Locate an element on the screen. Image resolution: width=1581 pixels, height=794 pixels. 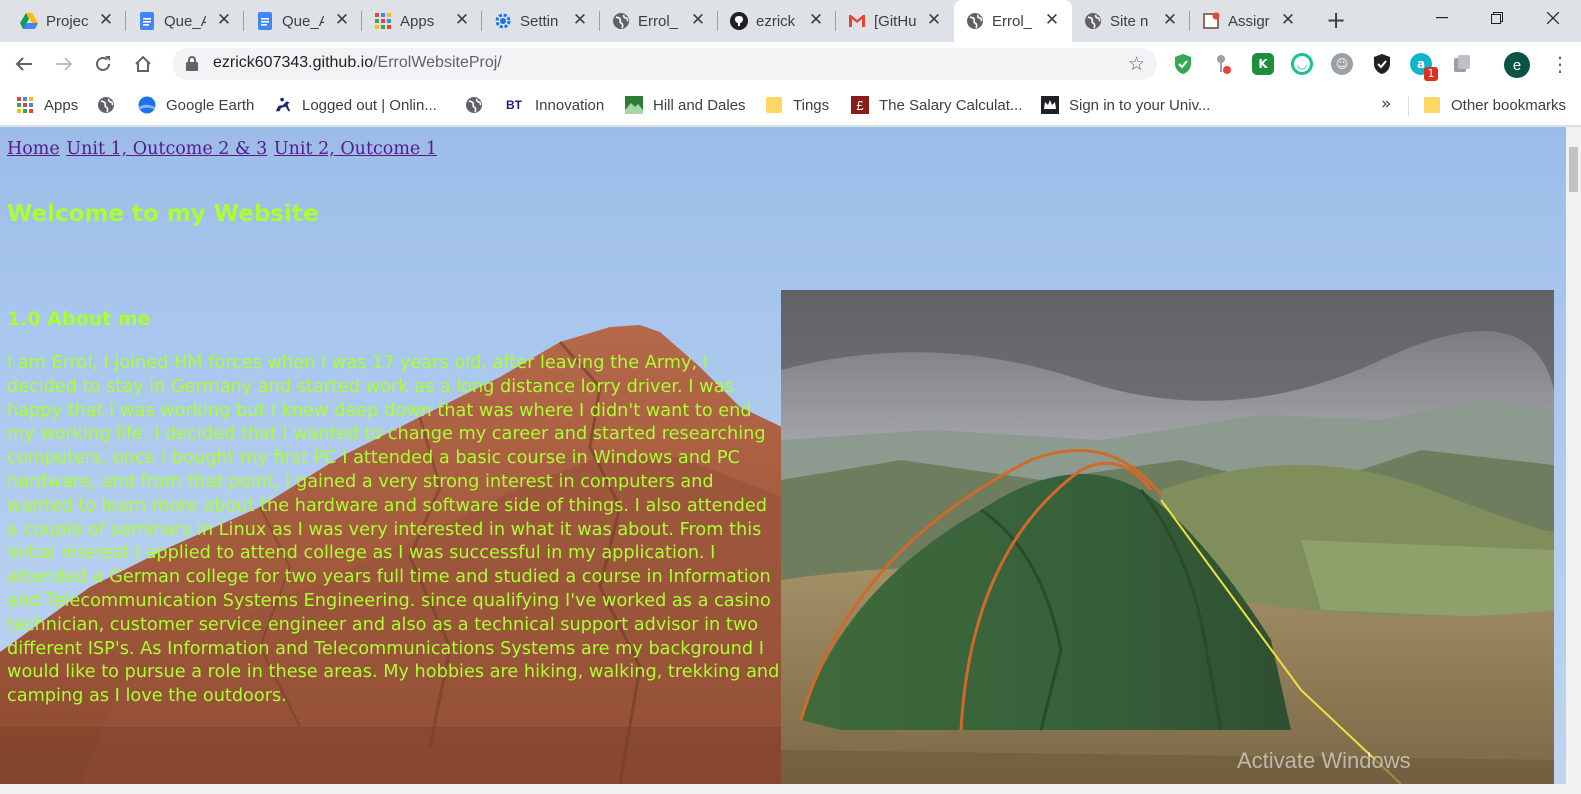
restore-button is located at coordinates (1497, 18).